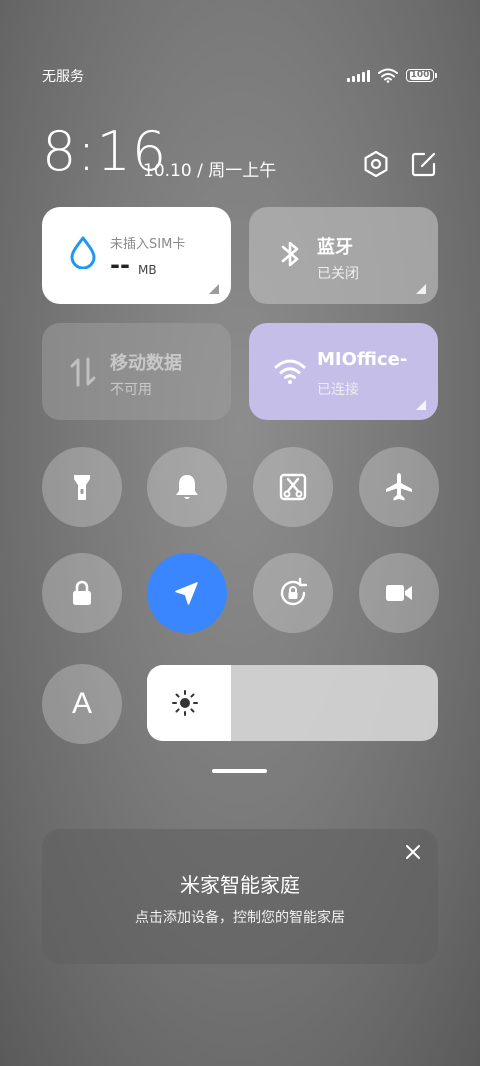 Image resolution: width=480 pixels, height=1066 pixels. Describe the element at coordinates (83, 252) in the screenshot. I see `water-drop-icon` at that location.